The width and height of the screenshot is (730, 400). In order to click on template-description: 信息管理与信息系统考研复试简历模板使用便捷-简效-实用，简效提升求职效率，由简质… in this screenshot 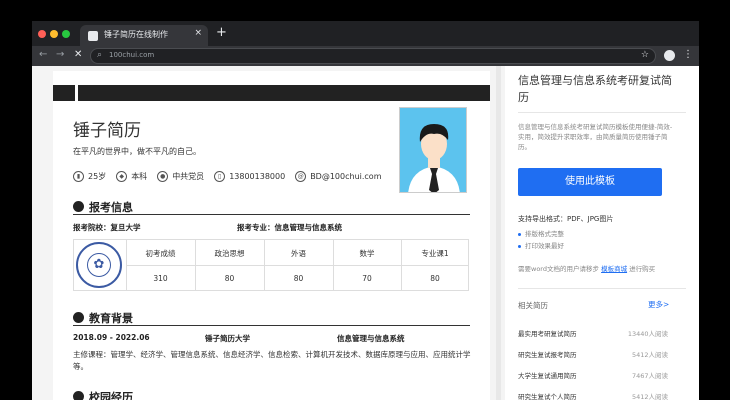, I will do `click(595, 137)`.